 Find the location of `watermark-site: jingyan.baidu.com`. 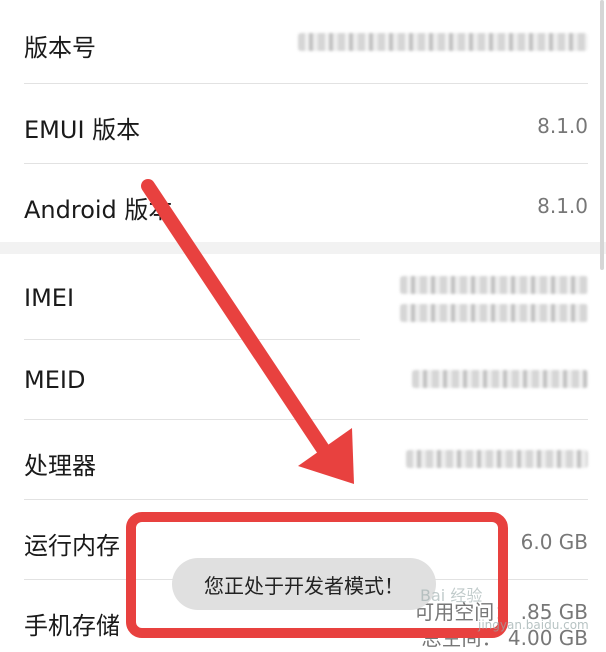

watermark-site: jingyan.baidu.com is located at coordinates (533, 625).